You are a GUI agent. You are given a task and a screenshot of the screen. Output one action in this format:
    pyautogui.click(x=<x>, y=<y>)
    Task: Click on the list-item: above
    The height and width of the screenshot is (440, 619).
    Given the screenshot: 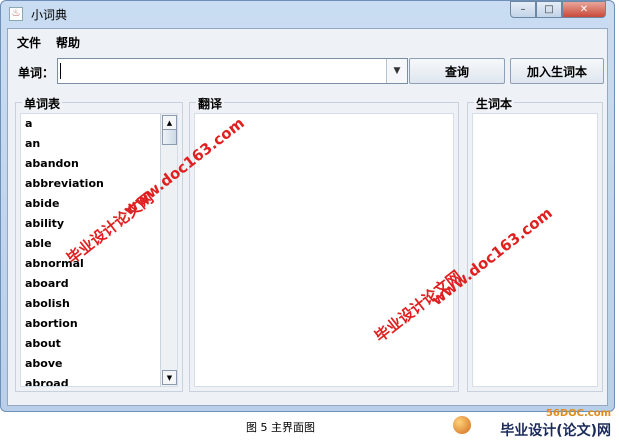 What is the action you would take?
    pyautogui.click(x=93, y=364)
    